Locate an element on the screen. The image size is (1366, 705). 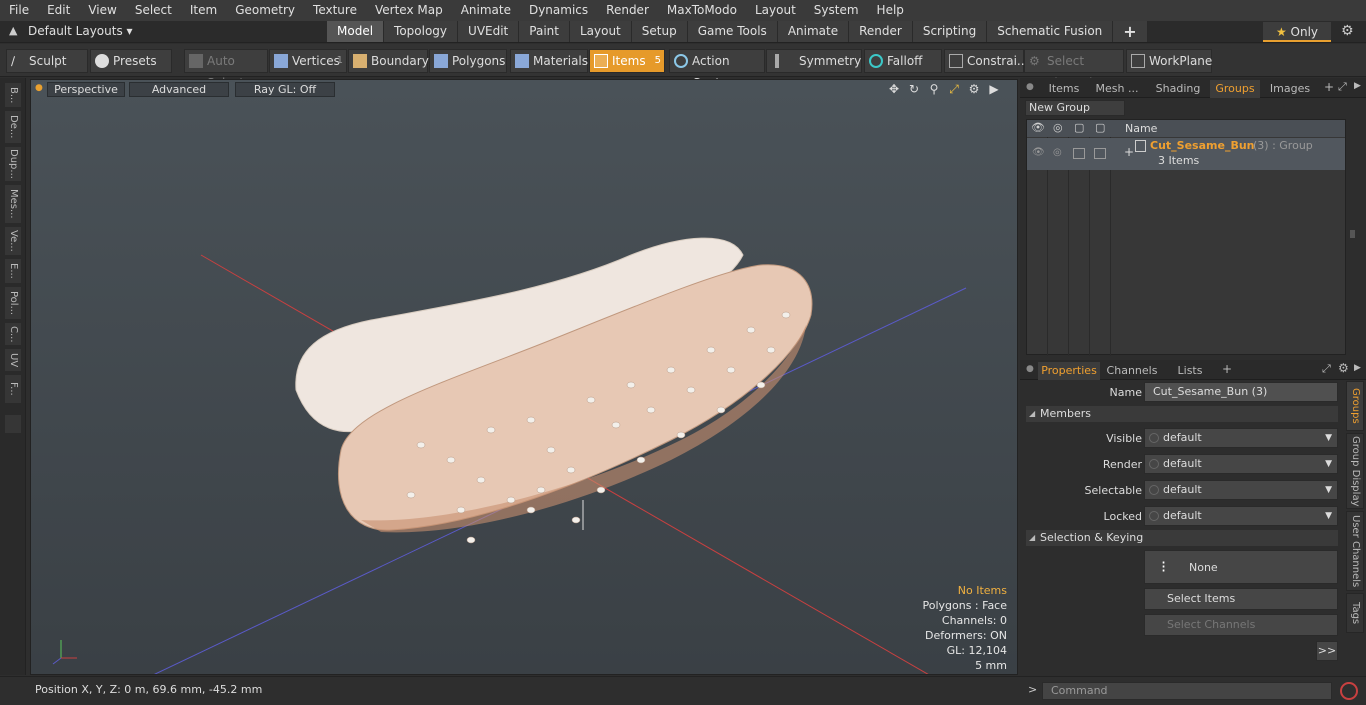
render-dropdown: default ▼ is located at coordinates (1241, 464).